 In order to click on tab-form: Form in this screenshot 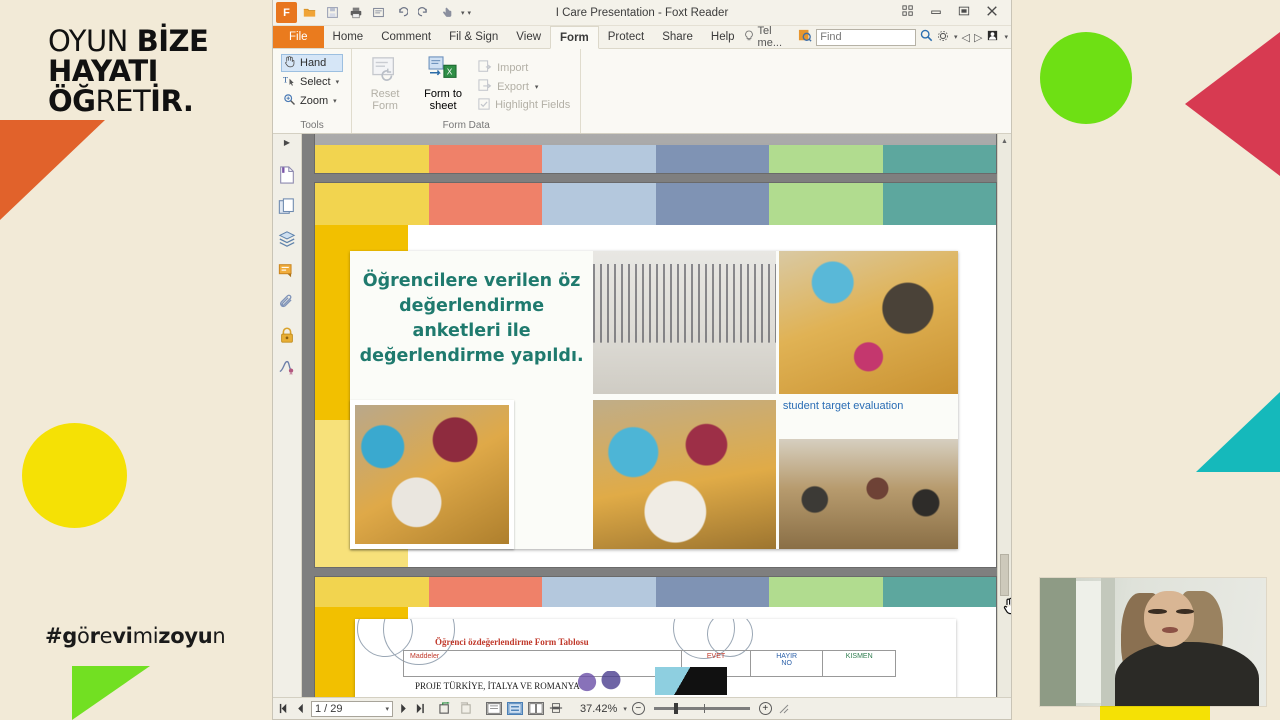, I will do `click(574, 37)`.